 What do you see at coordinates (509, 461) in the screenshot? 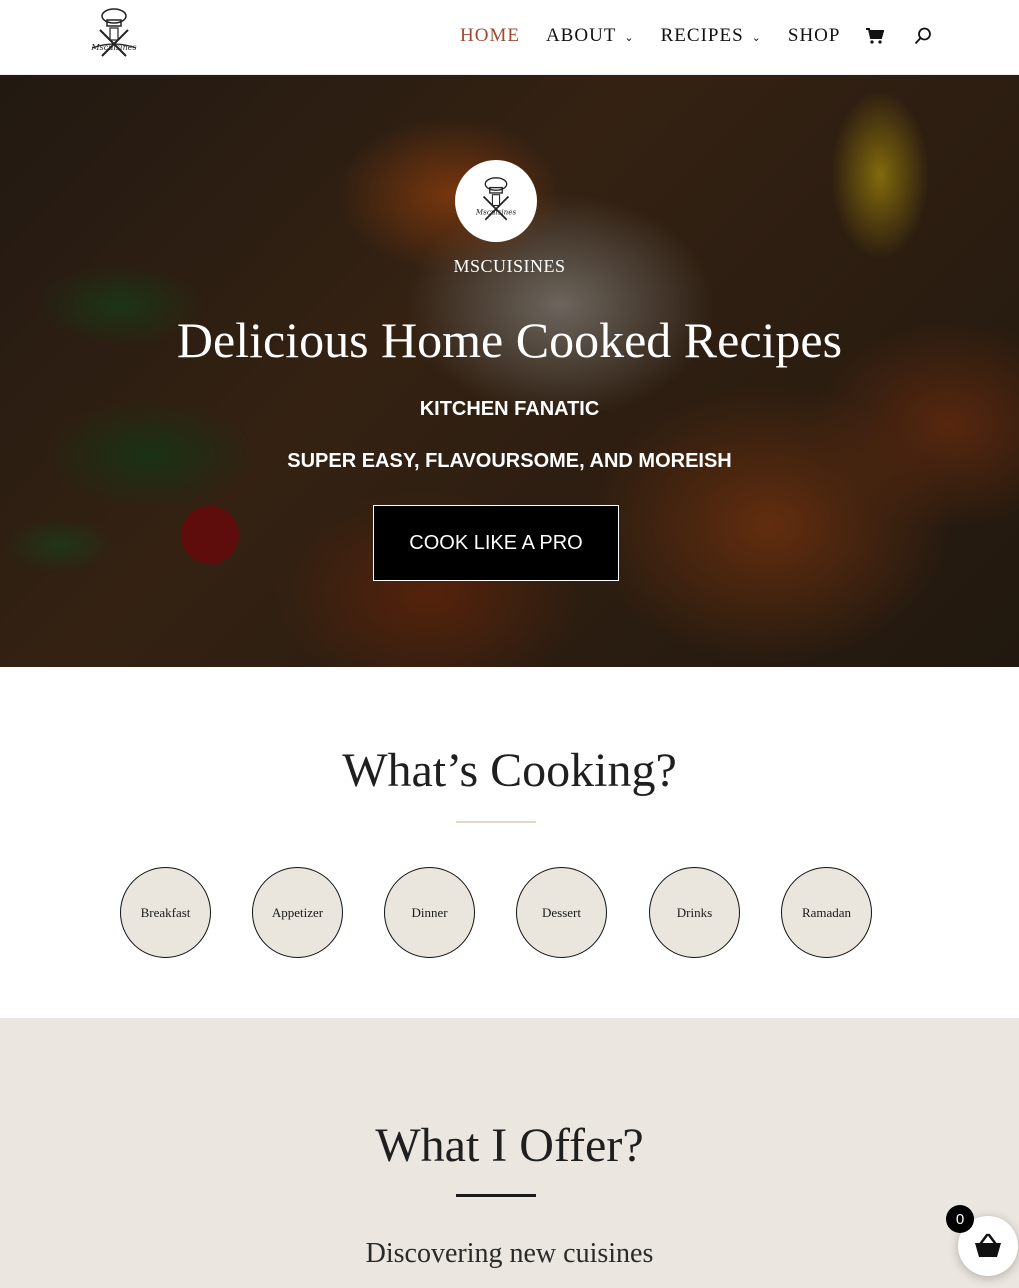
I see `hero-subtitle-2: SUPER EASY, FLAVOURSOME, AND MOREISH` at bounding box center [509, 461].